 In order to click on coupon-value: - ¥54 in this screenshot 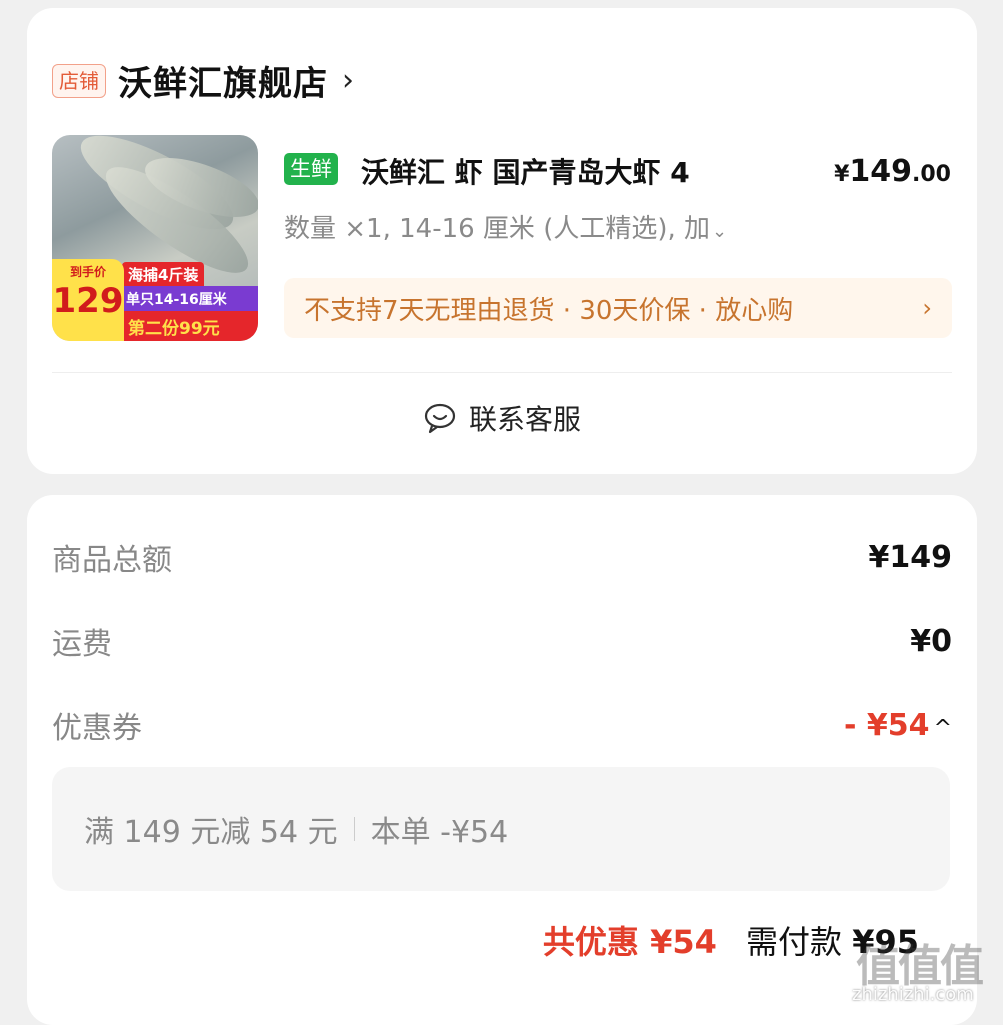, I will do `click(887, 725)`.